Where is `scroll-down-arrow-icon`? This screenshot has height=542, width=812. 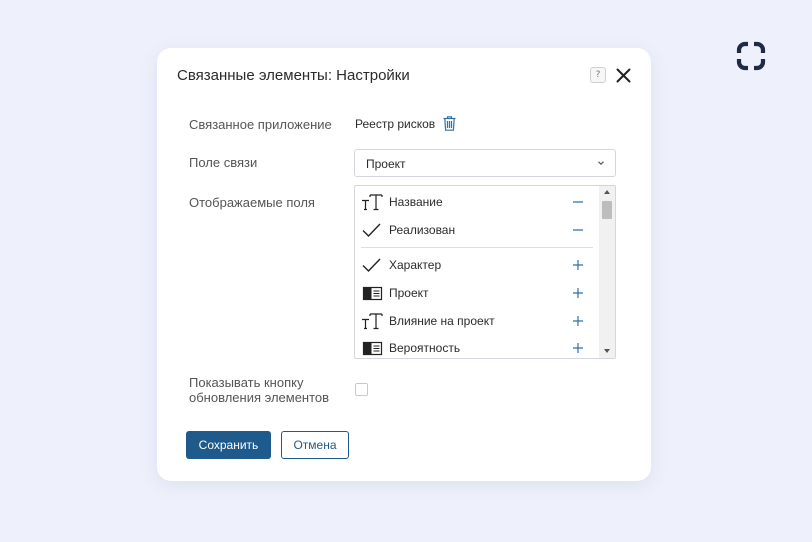
scroll-down-arrow-icon is located at coordinates (607, 351).